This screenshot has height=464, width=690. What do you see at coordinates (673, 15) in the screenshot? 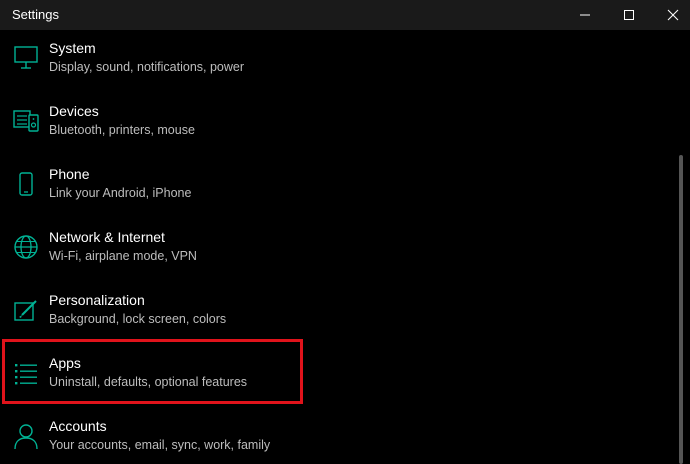
I see `close-icon` at bounding box center [673, 15].